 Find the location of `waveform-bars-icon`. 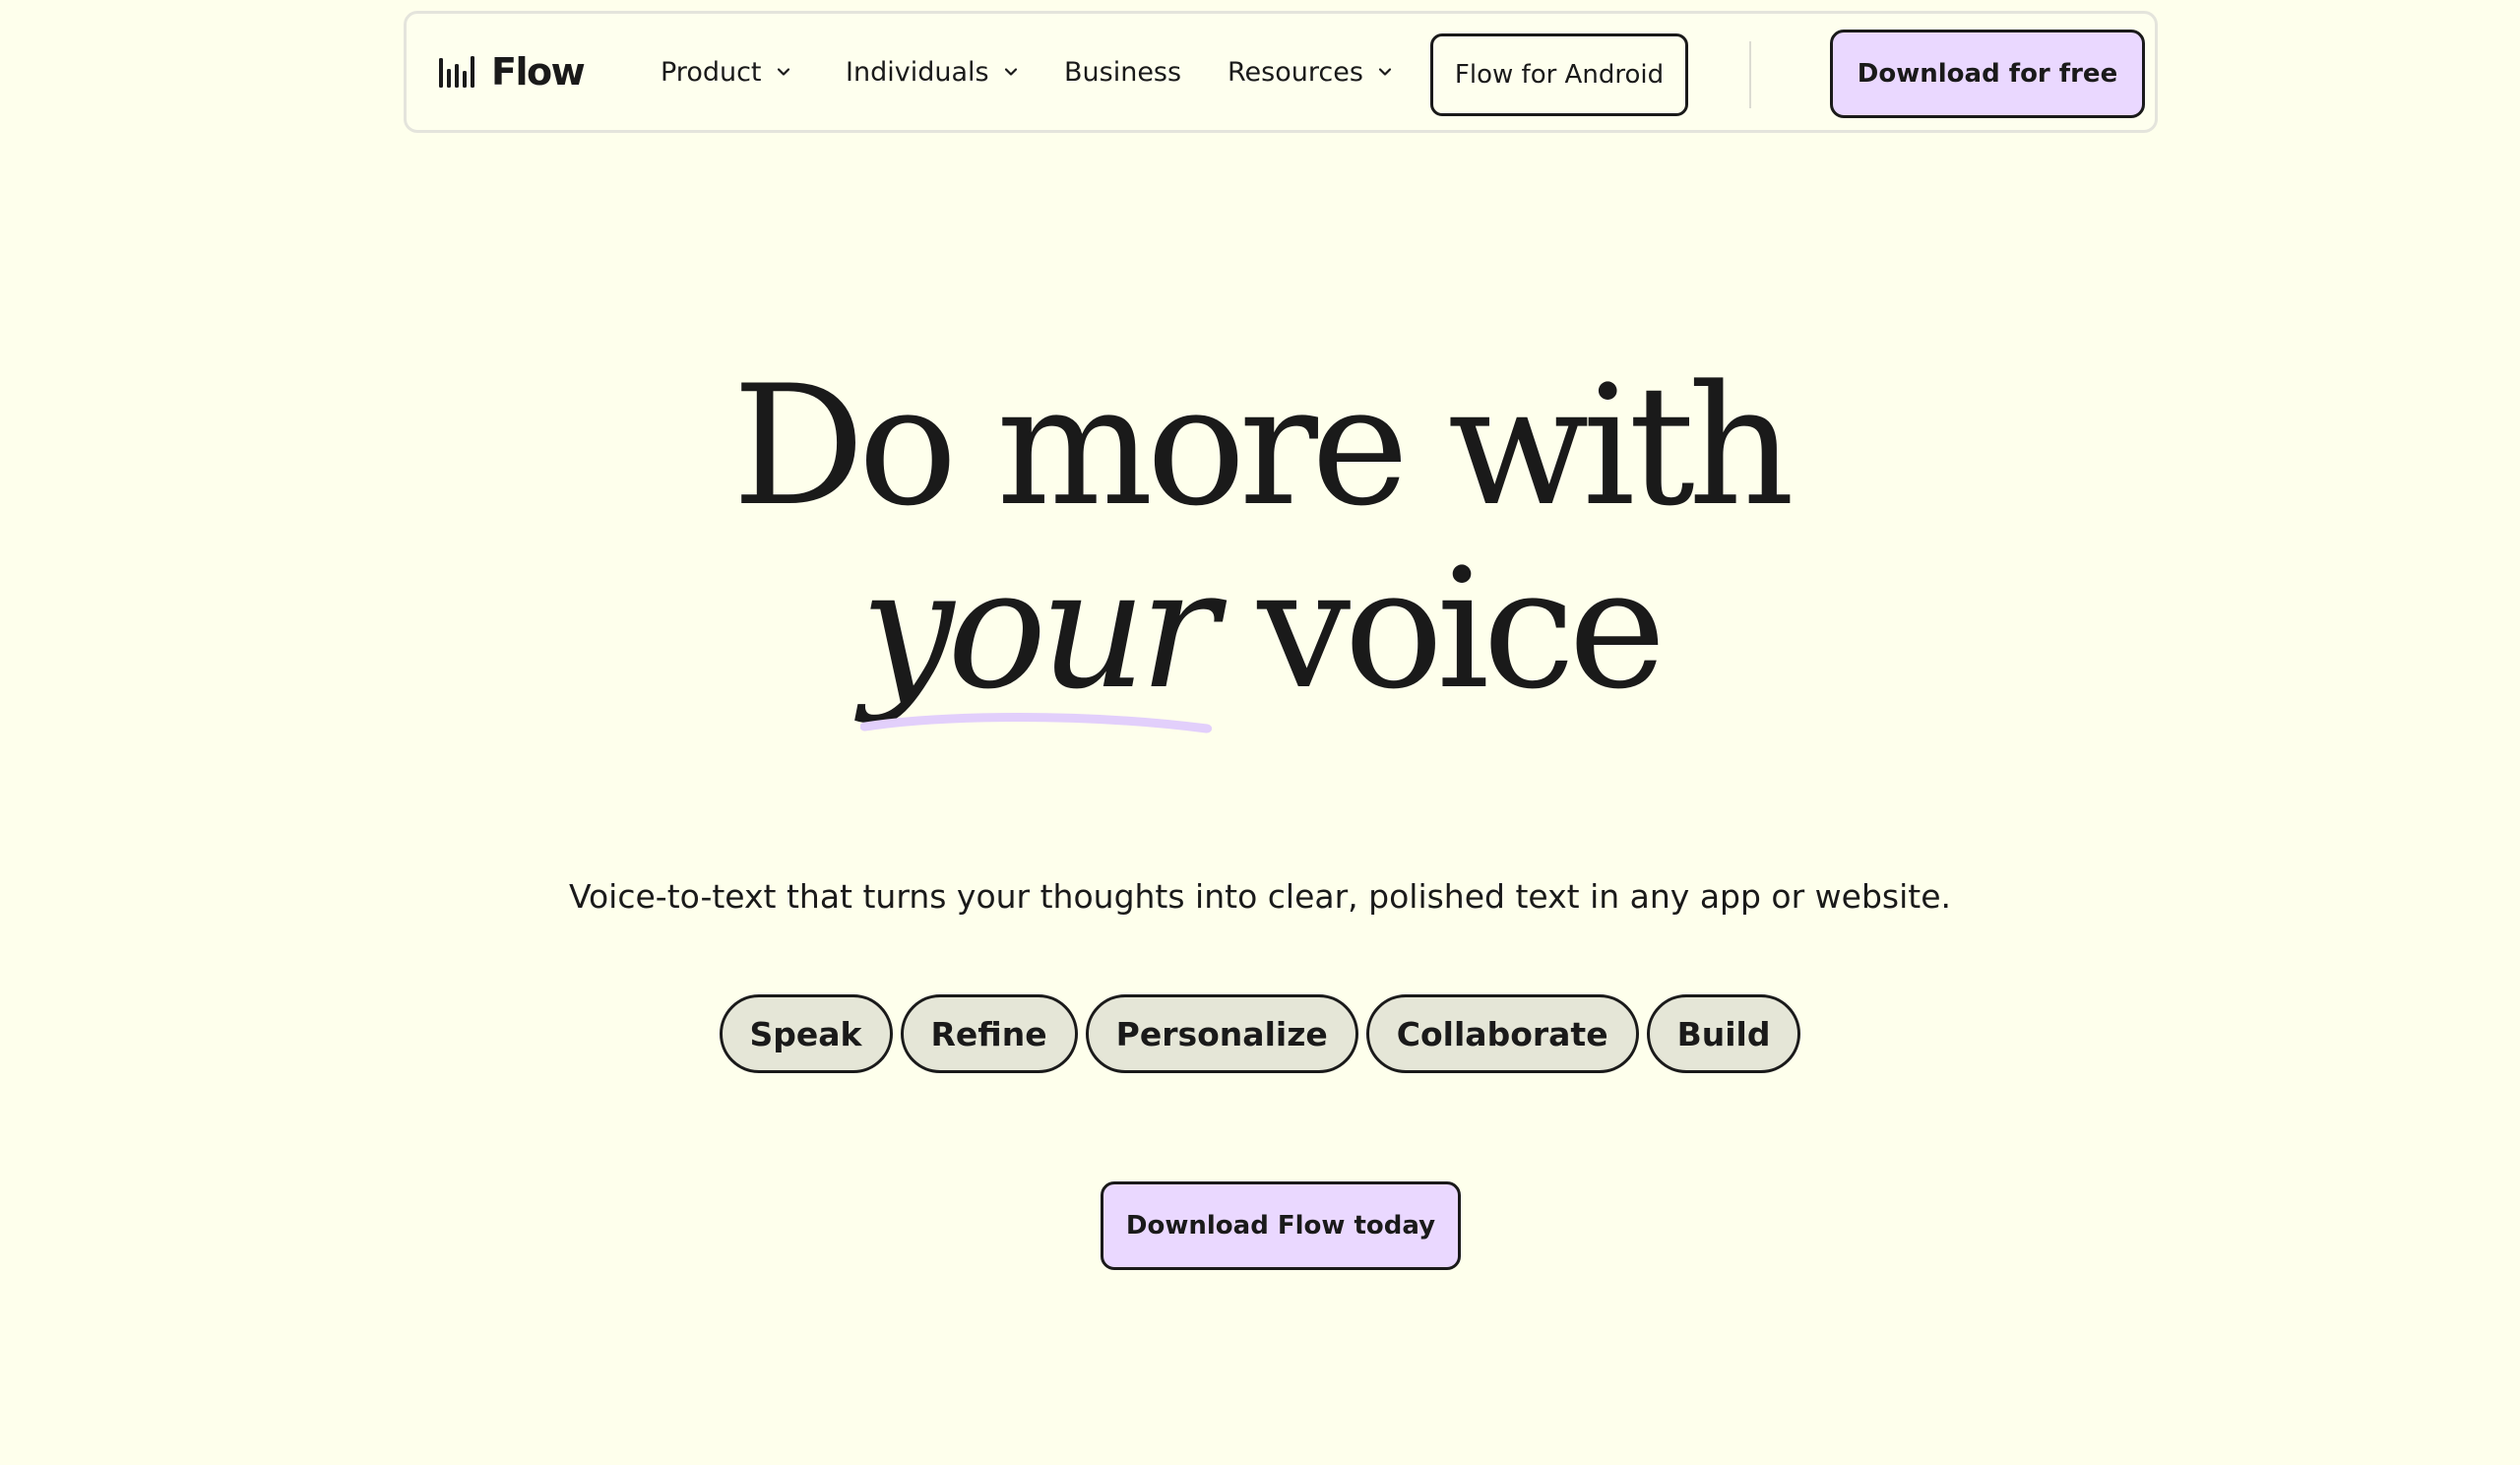

waveform-bars-icon is located at coordinates (456, 72).